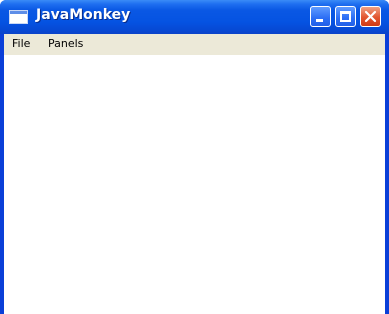 This screenshot has width=389, height=314. I want to click on close-button, so click(370, 16).